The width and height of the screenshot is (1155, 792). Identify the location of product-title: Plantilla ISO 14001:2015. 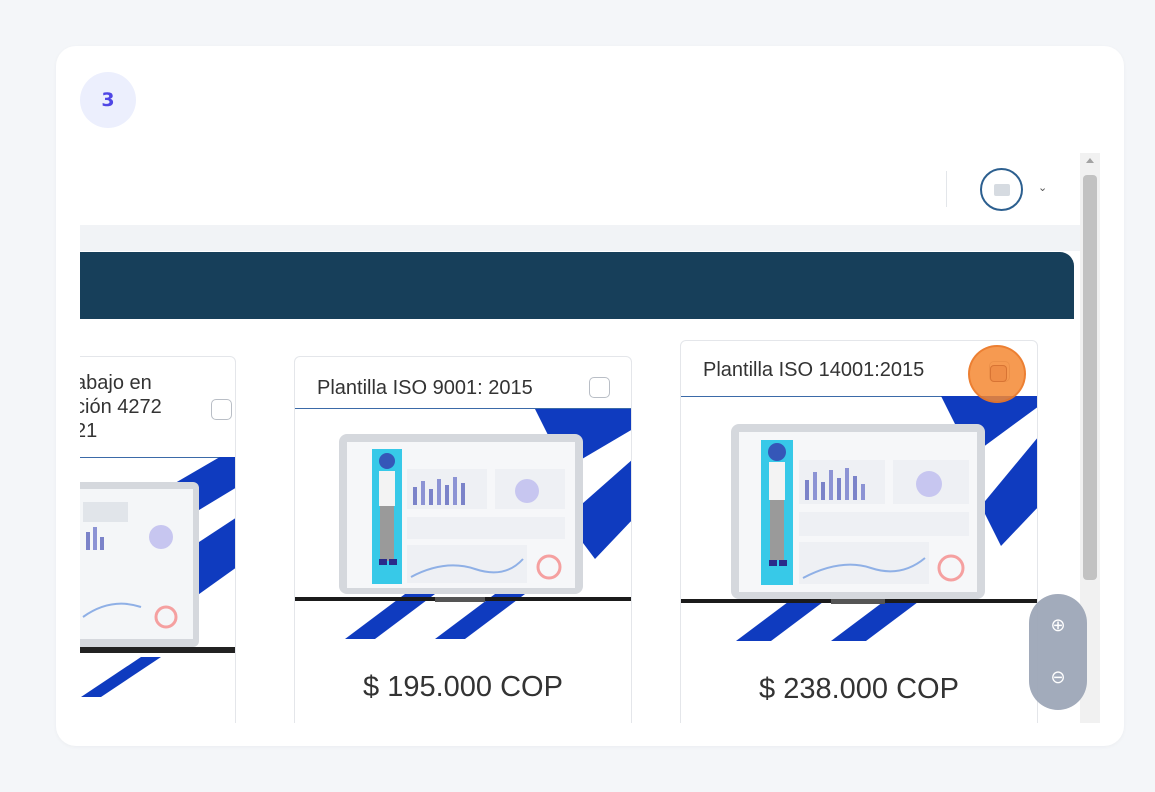
(814, 370).